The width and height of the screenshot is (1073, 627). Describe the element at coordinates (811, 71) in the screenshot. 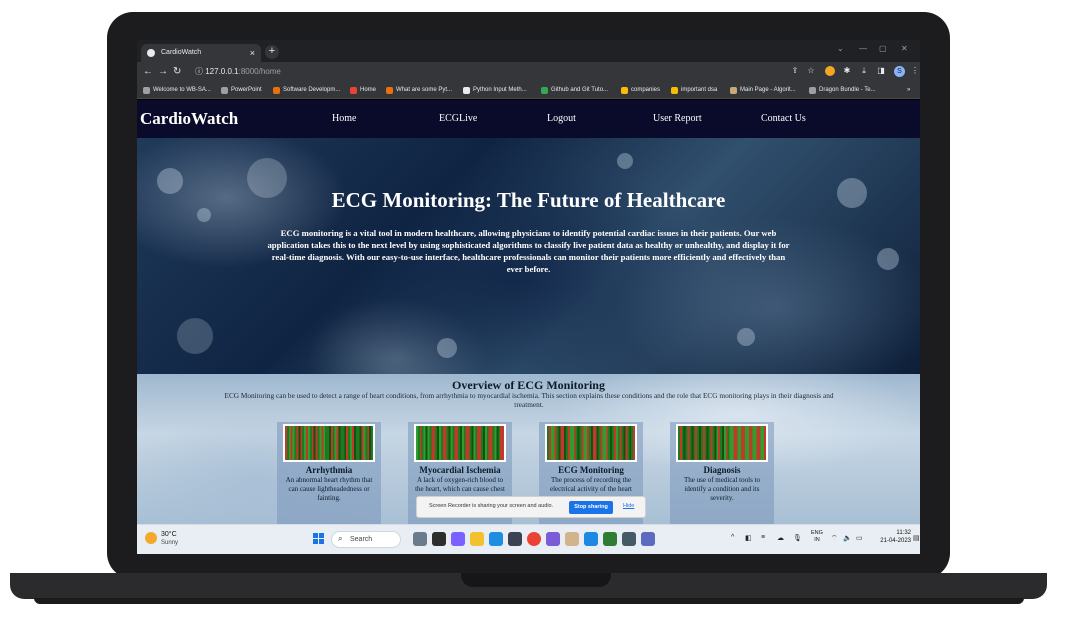

I see `bookmark-star-icon: ☆` at that location.